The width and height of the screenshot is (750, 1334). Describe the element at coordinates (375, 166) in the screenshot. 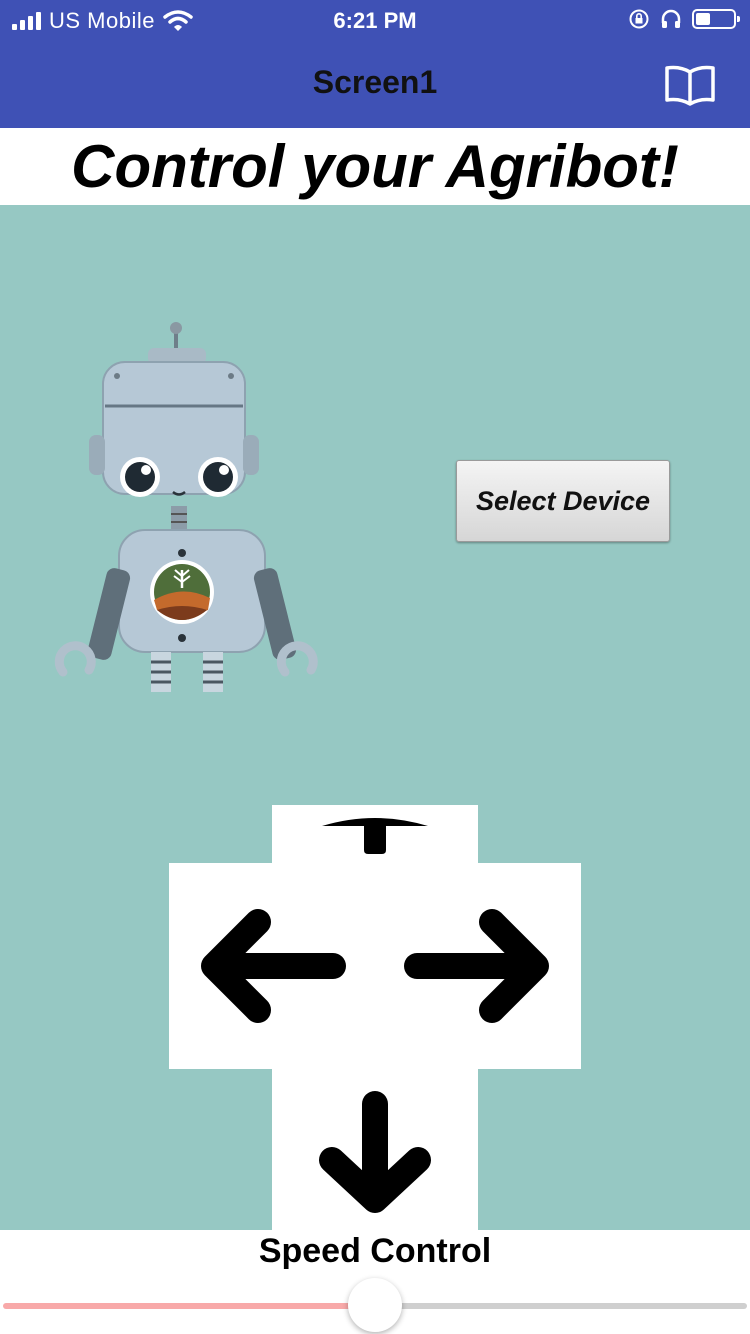

I see `page-heading: Control your Agribot!` at that location.